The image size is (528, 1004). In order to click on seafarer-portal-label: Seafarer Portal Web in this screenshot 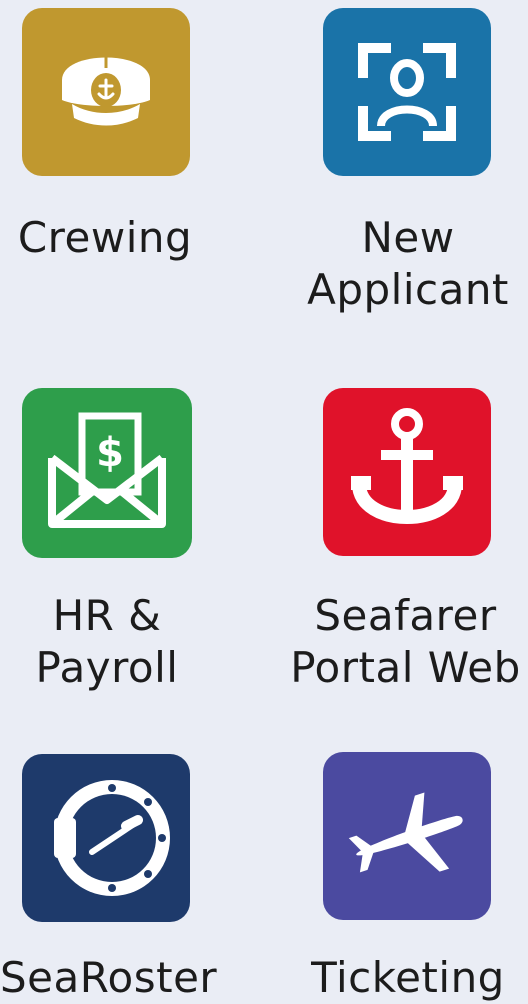, I will do `click(405, 641)`.